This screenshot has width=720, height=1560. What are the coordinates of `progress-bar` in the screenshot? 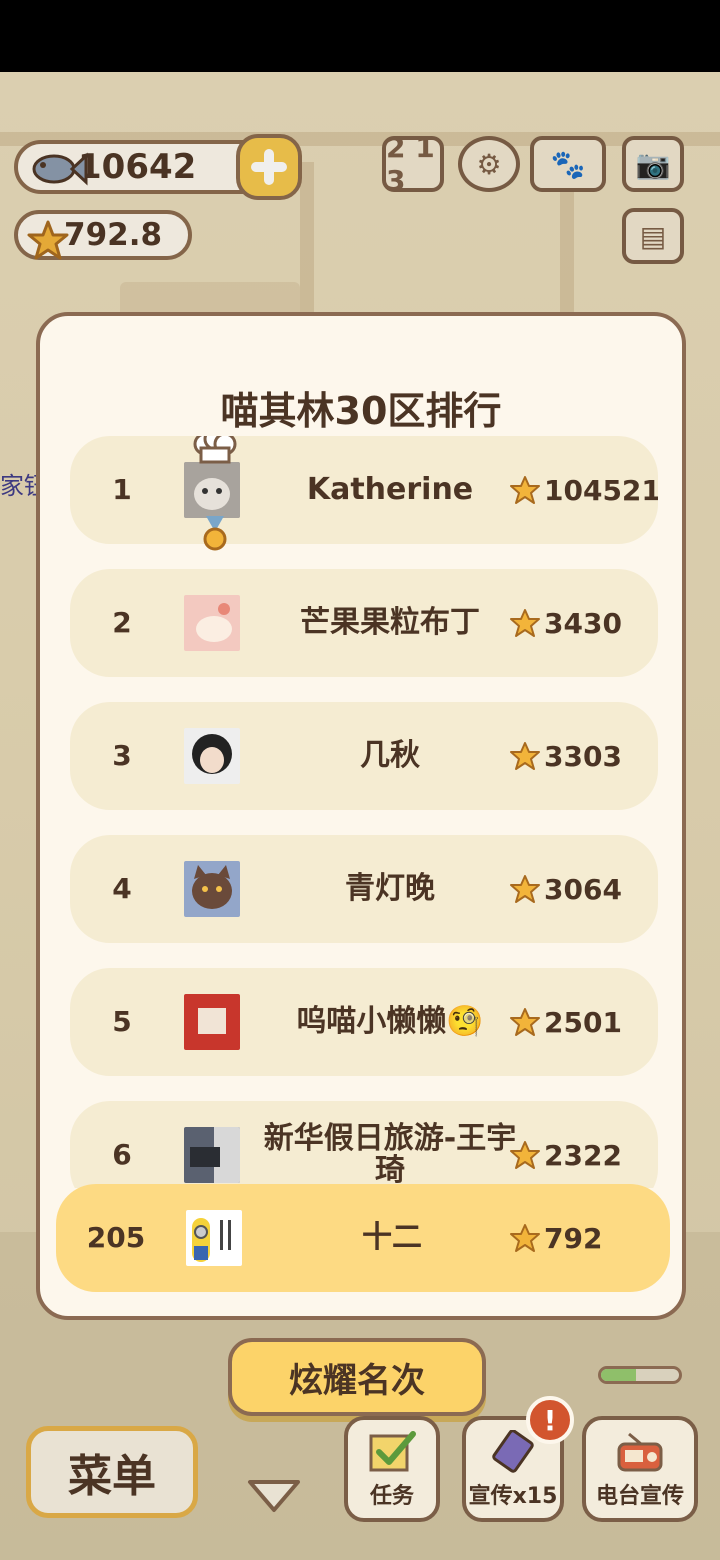 It's located at (640, 1375).